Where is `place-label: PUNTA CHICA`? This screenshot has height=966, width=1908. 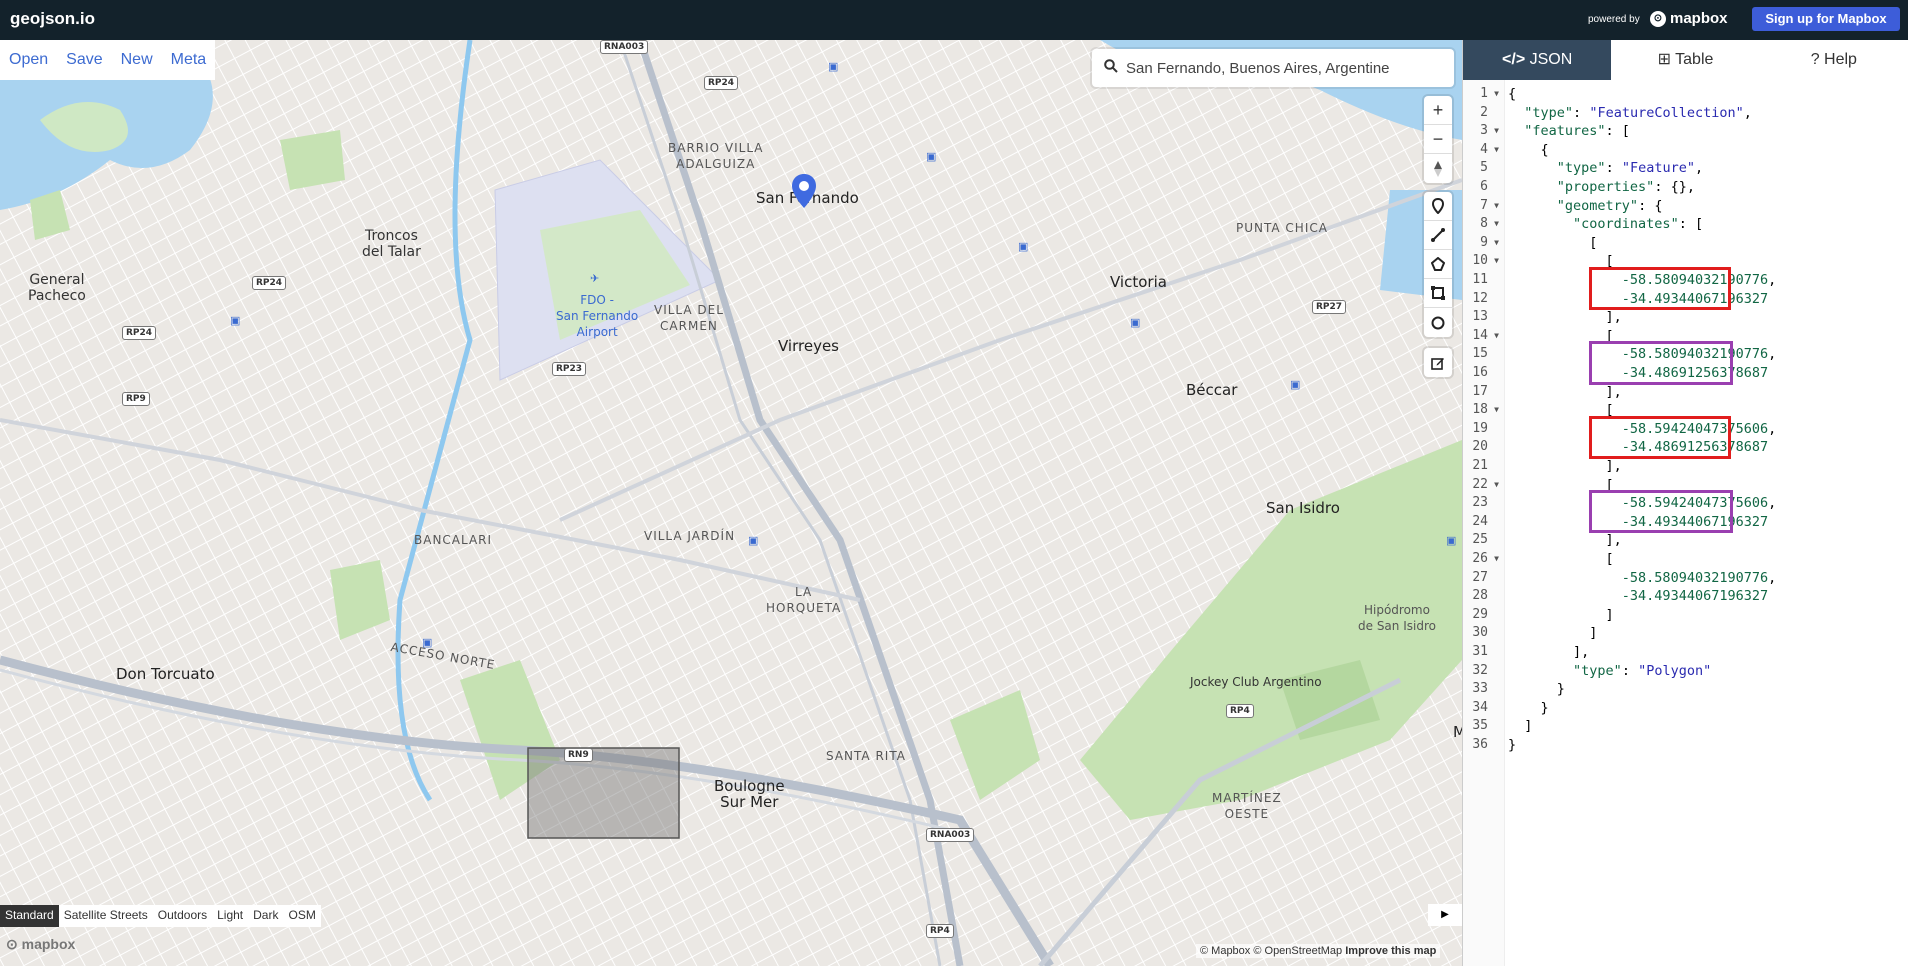 place-label: PUNTA CHICA is located at coordinates (1282, 228).